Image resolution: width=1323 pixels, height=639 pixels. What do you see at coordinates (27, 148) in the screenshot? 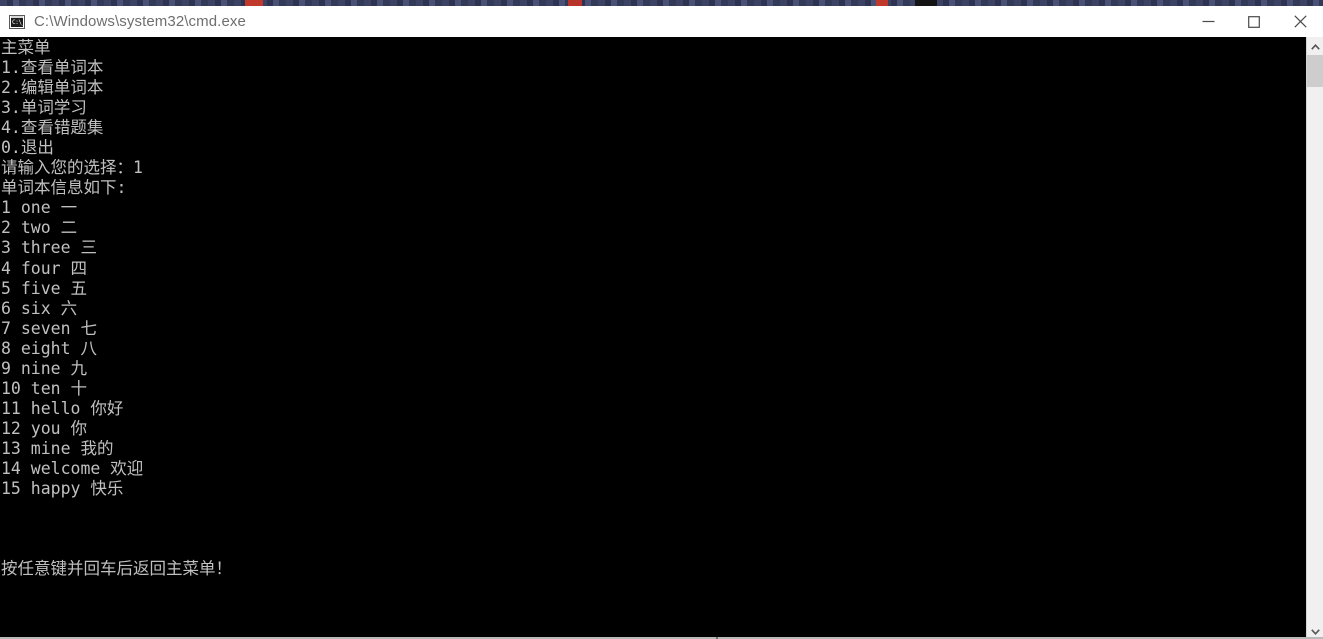
I see `console-line: 0.退出` at bounding box center [27, 148].